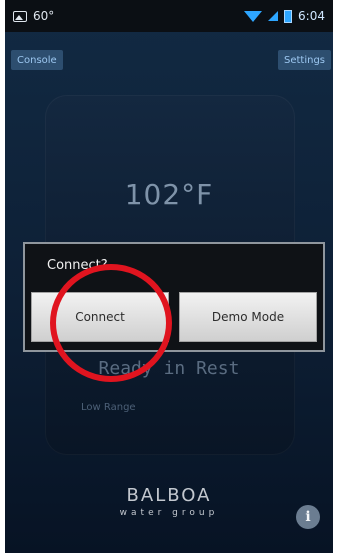 The height and width of the screenshot is (553, 338). Describe the element at coordinates (248, 317) in the screenshot. I see `demo-mode-button: Demo Mode` at that location.